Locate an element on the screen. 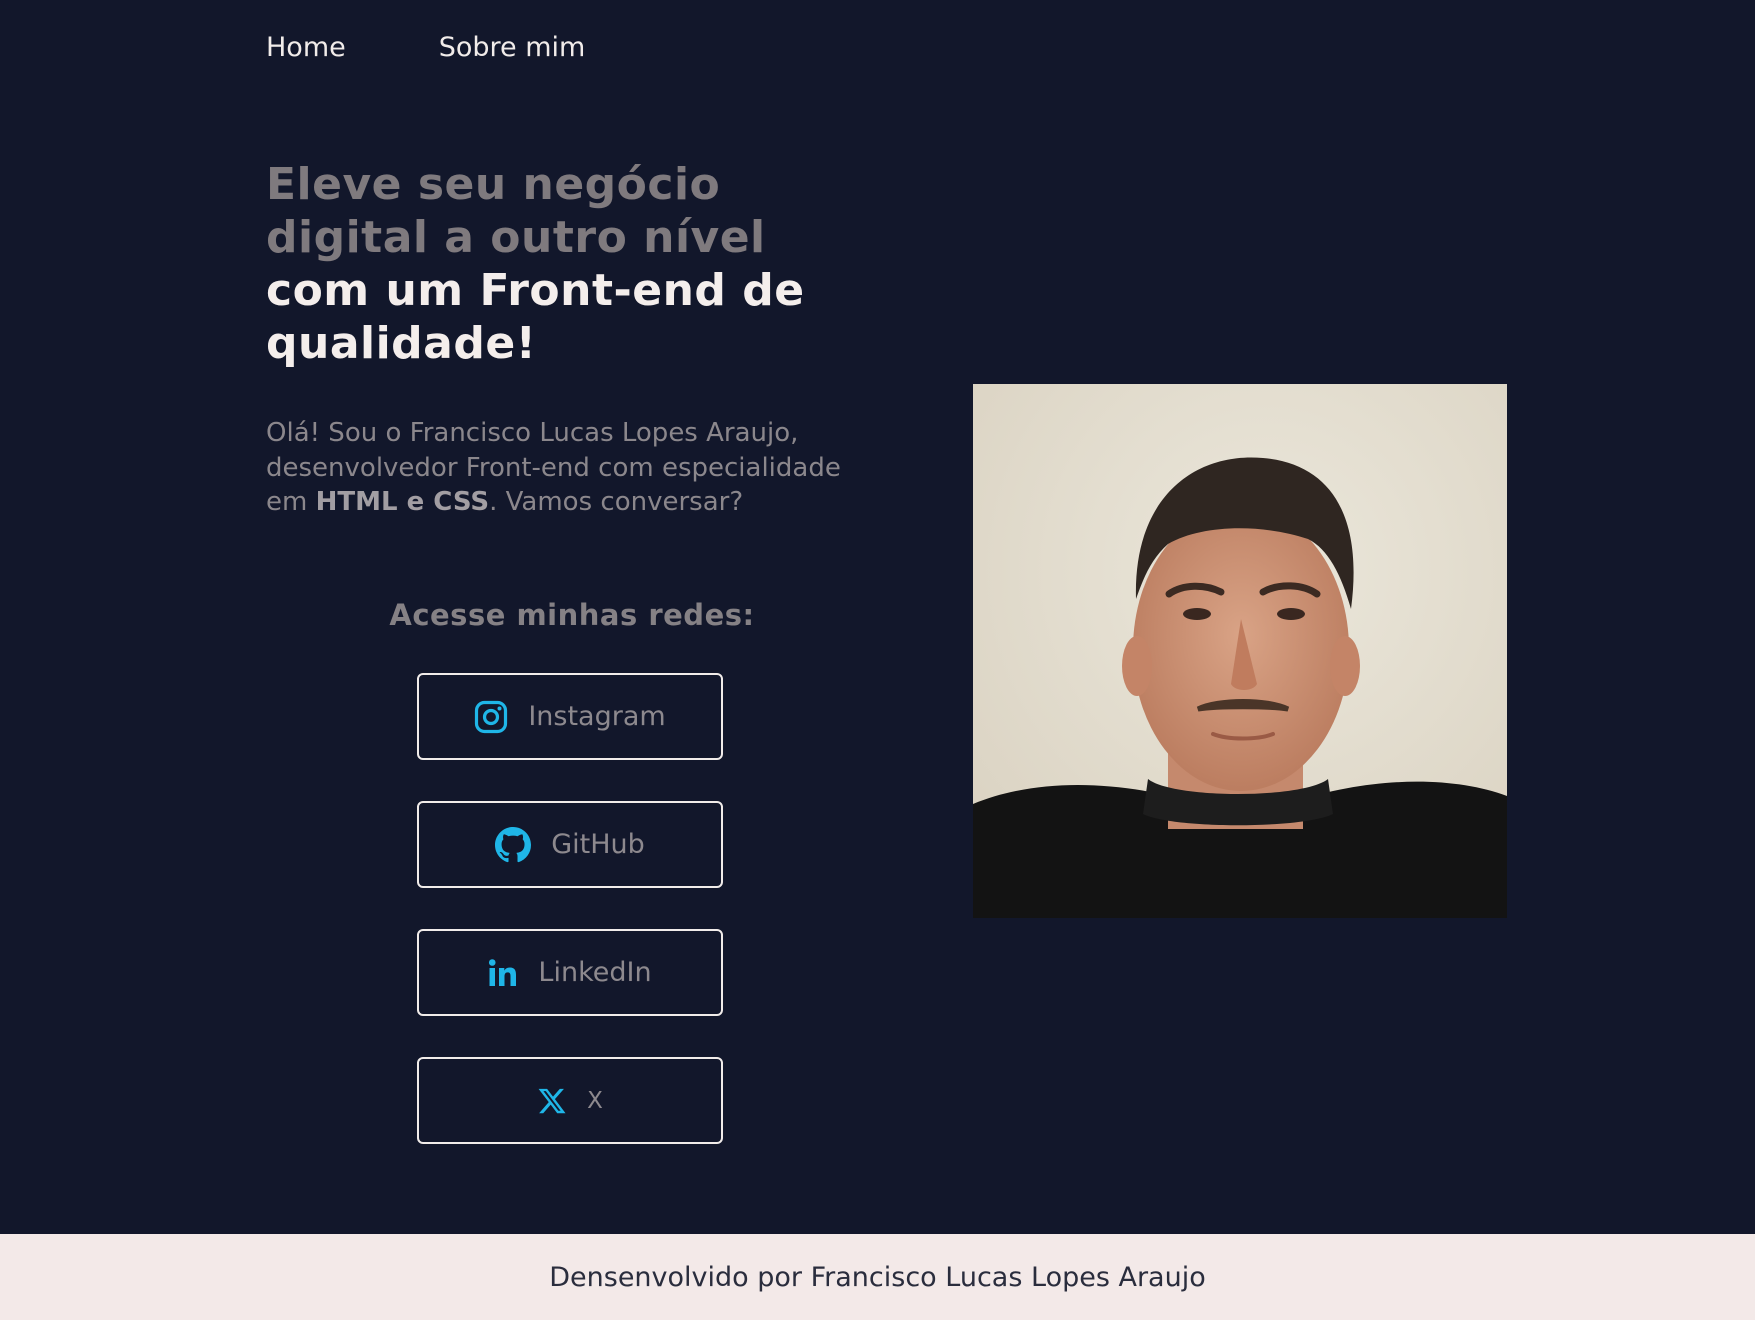  nav-home-link: Home is located at coordinates (306, 47).